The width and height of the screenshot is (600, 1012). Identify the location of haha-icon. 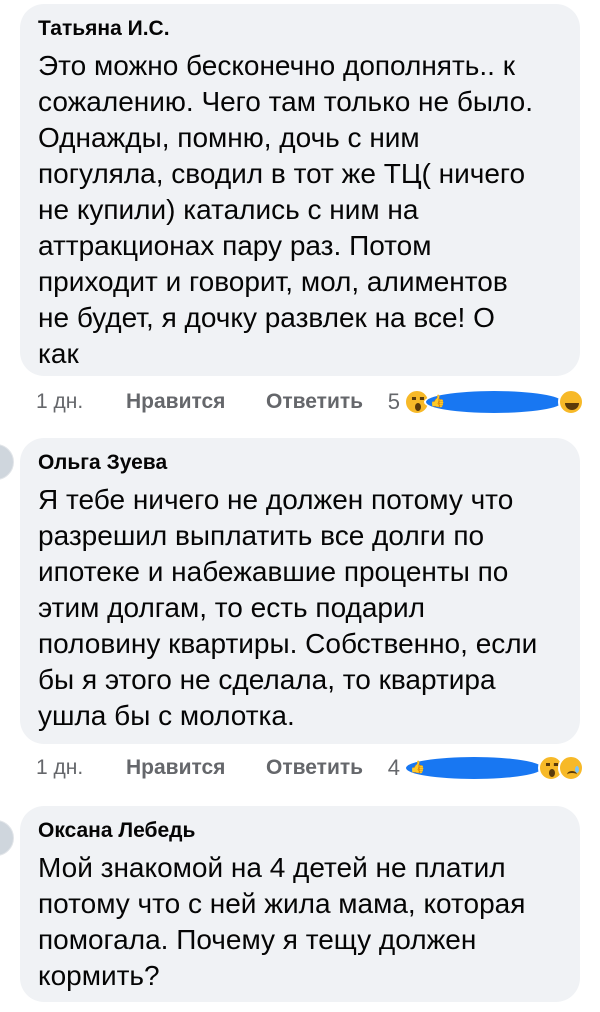
(571, 402).